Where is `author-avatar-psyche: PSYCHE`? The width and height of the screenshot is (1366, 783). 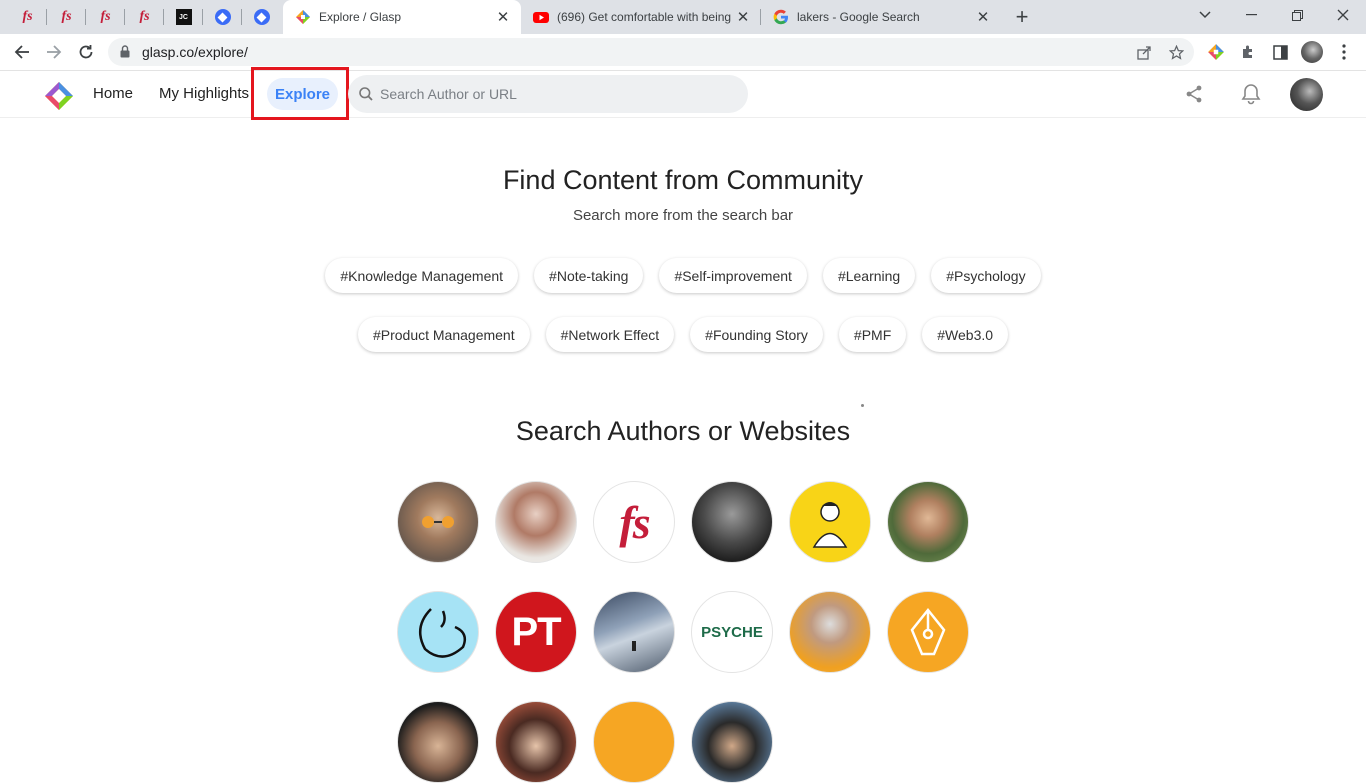 author-avatar-psyche: PSYCHE is located at coordinates (732, 632).